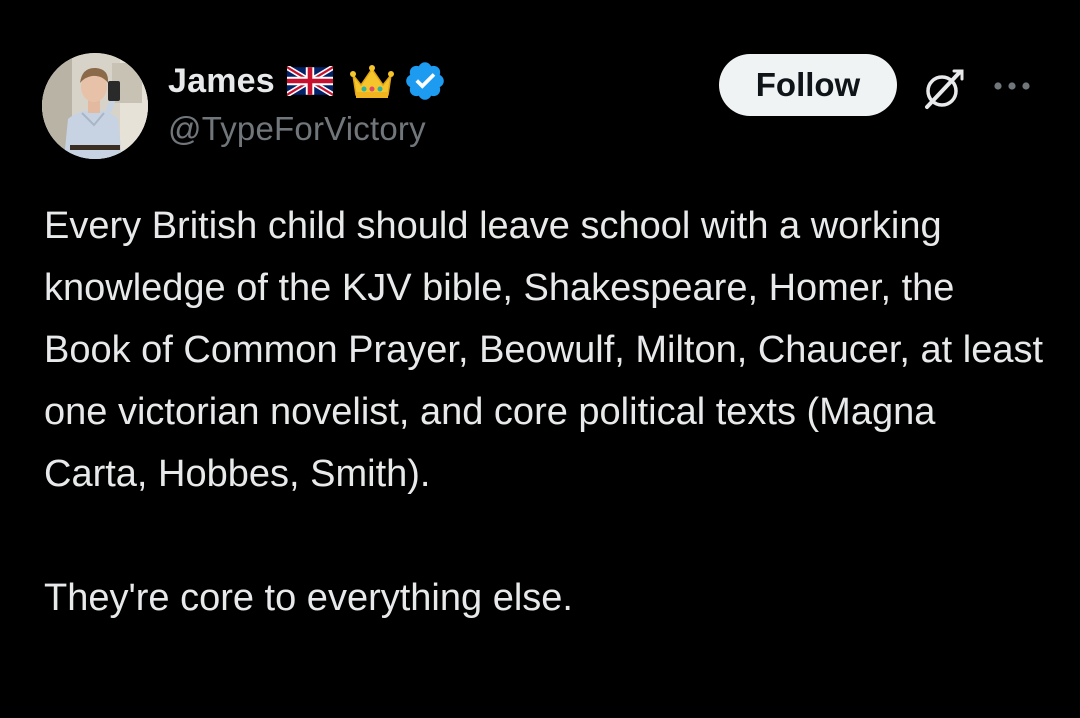  Describe the element at coordinates (425, 81) in the screenshot. I see `verified-badge-icon` at that location.